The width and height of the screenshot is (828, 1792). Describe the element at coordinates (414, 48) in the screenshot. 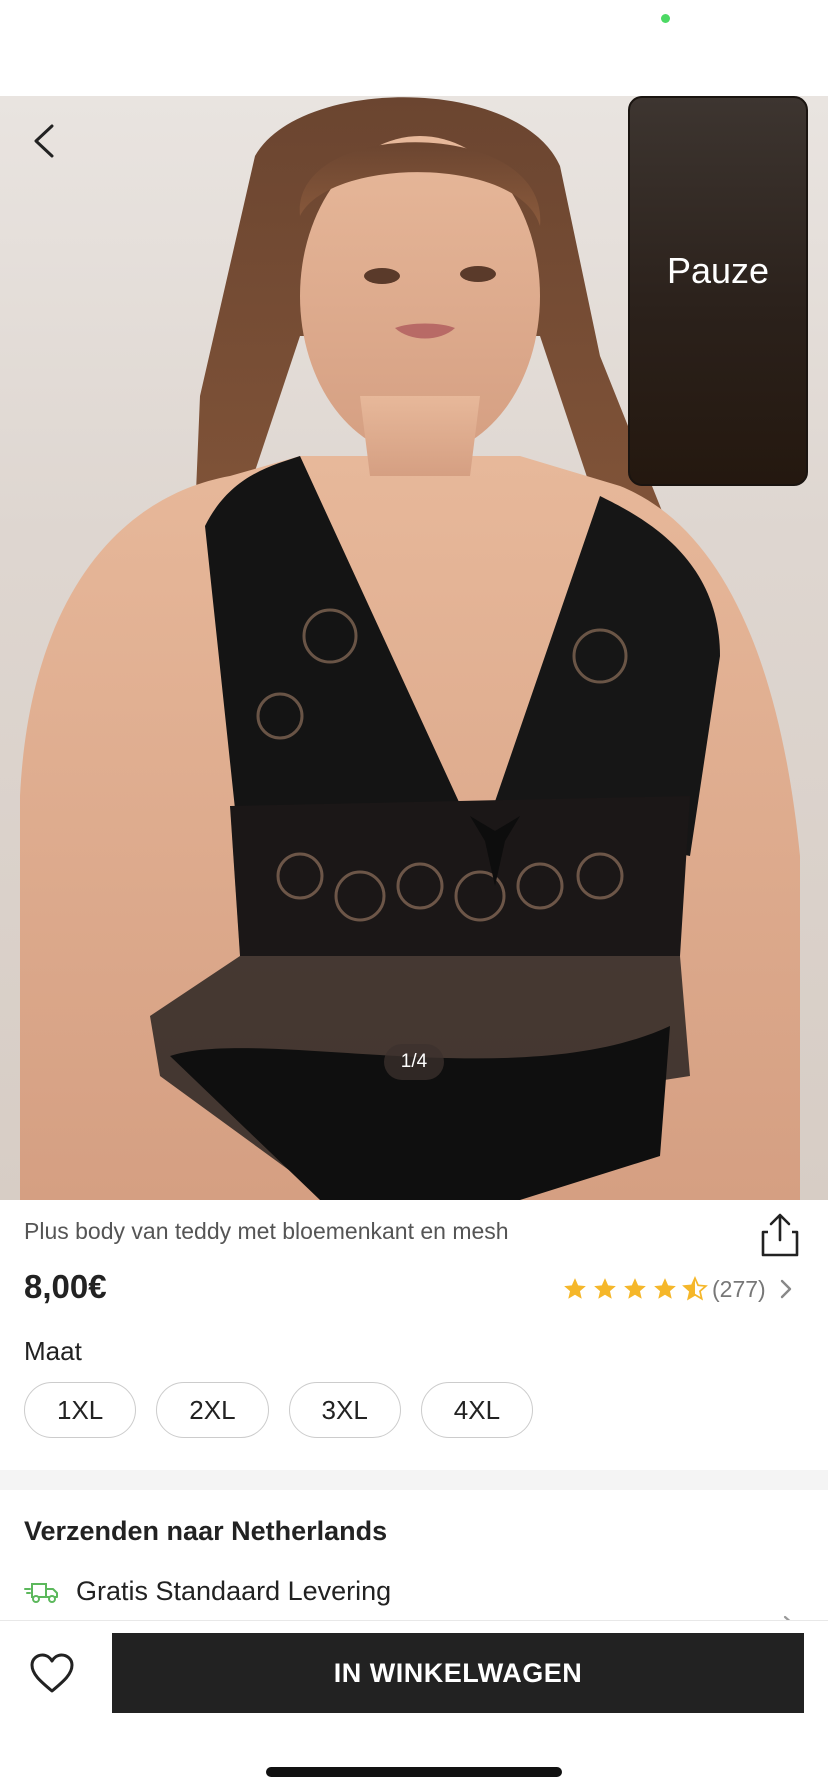

I see `status-bar` at that location.